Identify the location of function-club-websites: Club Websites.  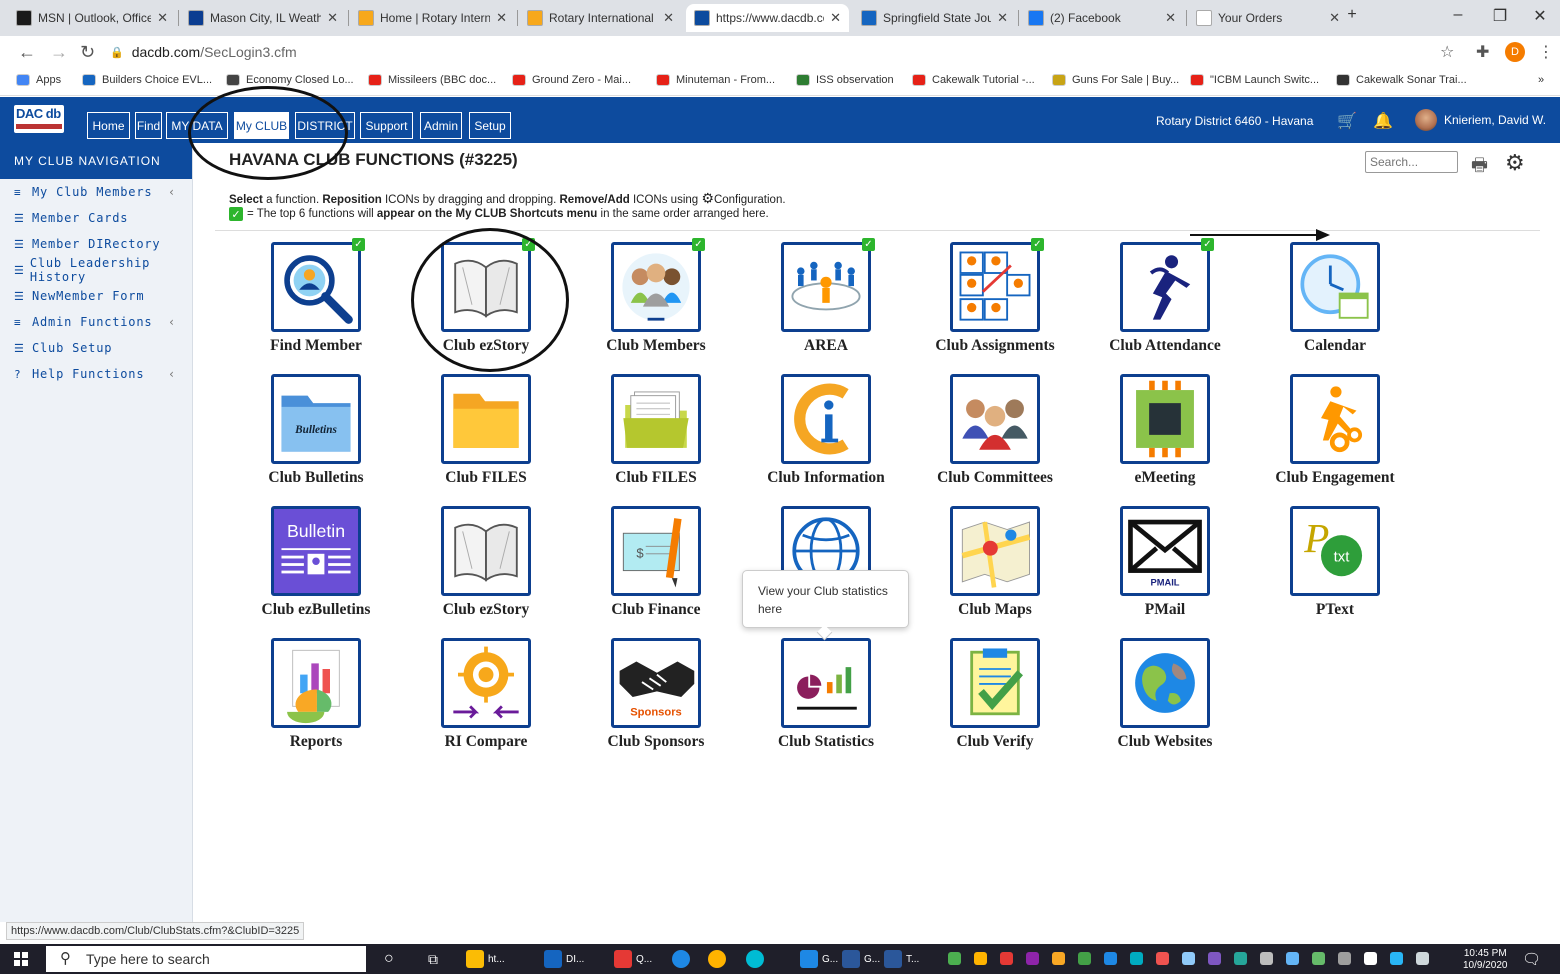
(1165, 703).